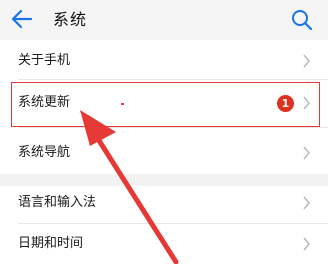 This screenshot has width=328, height=264. What do you see at coordinates (44, 152) in the screenshot?
I see `settings-item-label: 系统导航` at bounding box center [44, 152].